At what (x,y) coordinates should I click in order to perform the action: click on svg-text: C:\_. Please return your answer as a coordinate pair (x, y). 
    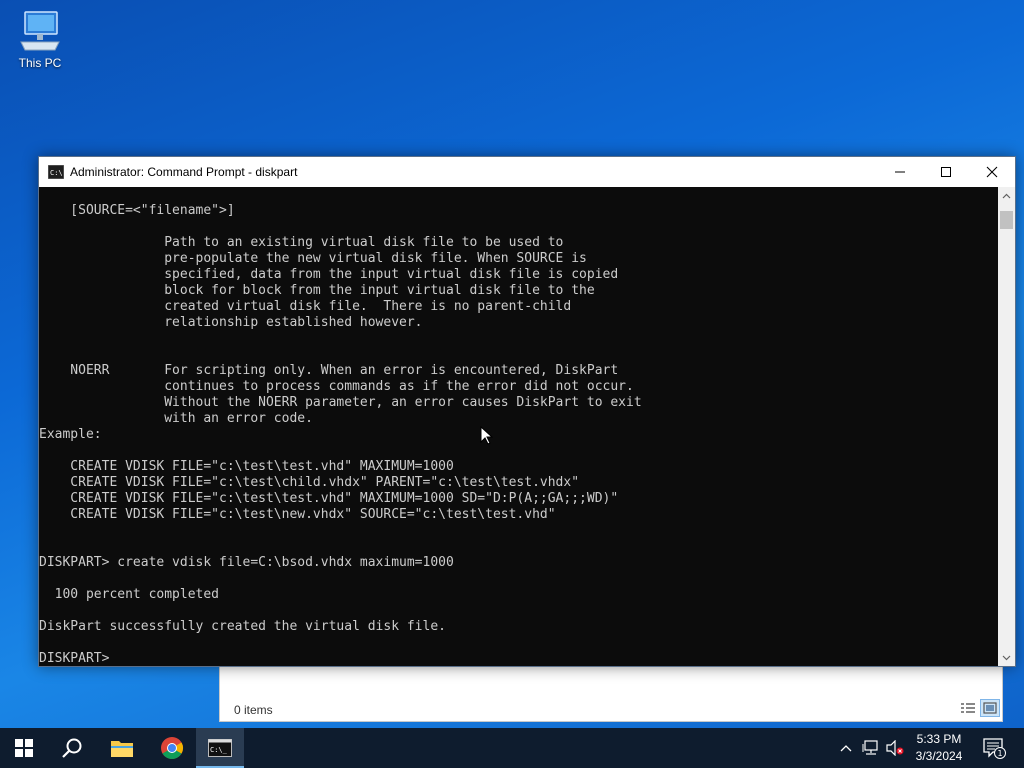
    Looking at the image, I should click on (219, 750).